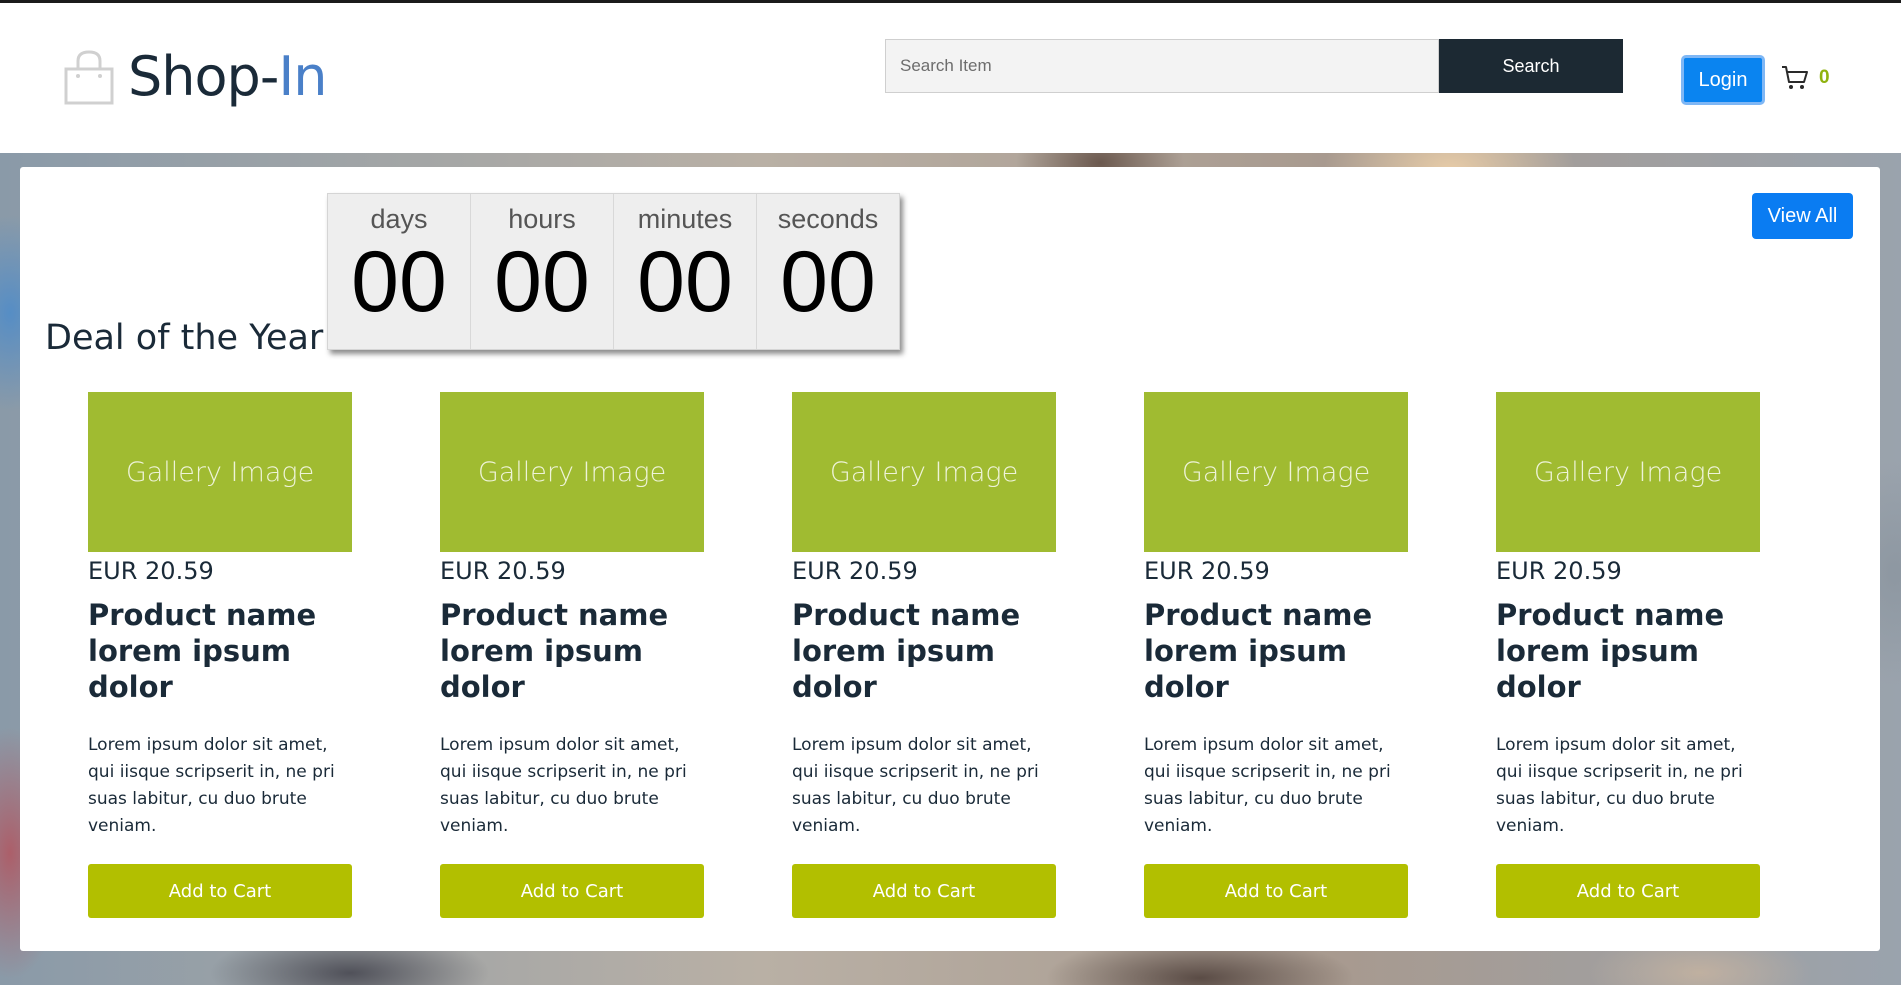 The height and width of the screenshot is (985, 1901). I want to click on cart-count: 0, so click(1824, 77).